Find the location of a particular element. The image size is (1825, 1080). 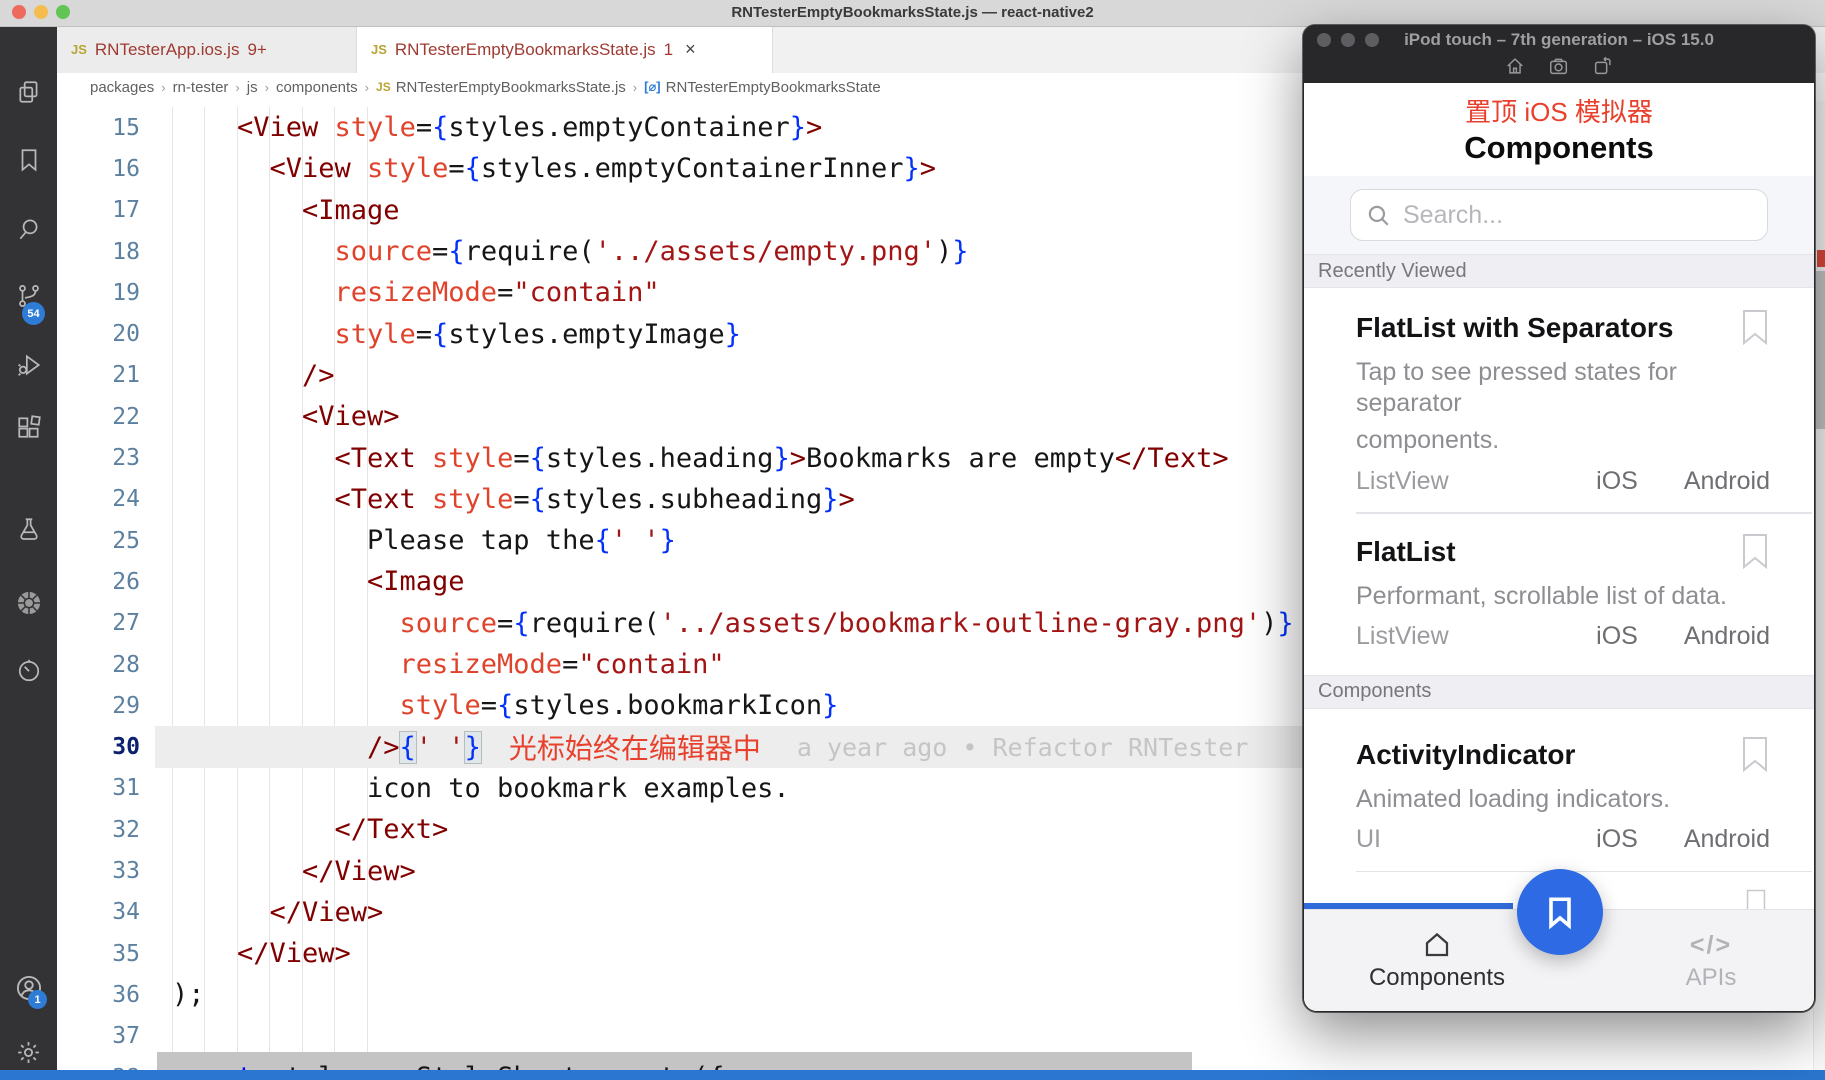

symbol-icon: [⌀] is located at coordinates (652, 87).